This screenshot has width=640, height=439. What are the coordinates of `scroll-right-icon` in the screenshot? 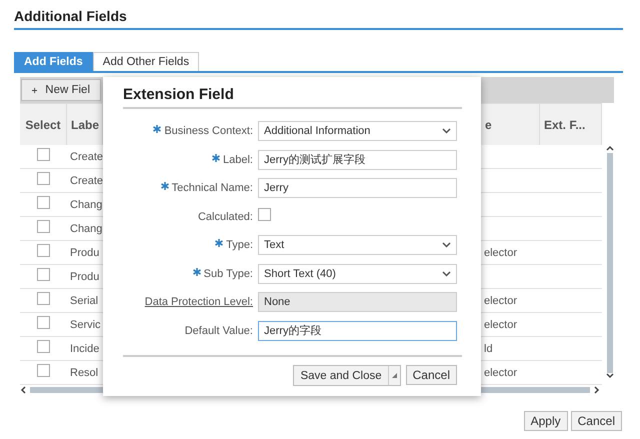 It's located at (597, 390).